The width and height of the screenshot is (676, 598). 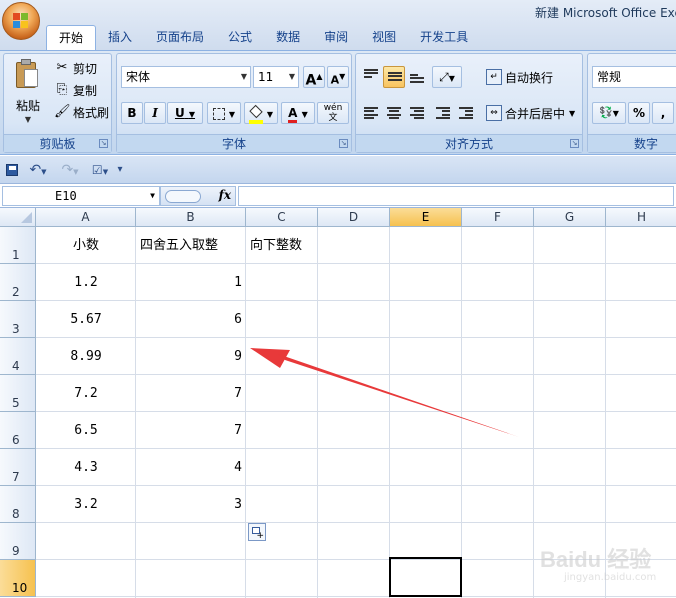 I want to click on cell-b4: 9, so click(x=191, y=356).